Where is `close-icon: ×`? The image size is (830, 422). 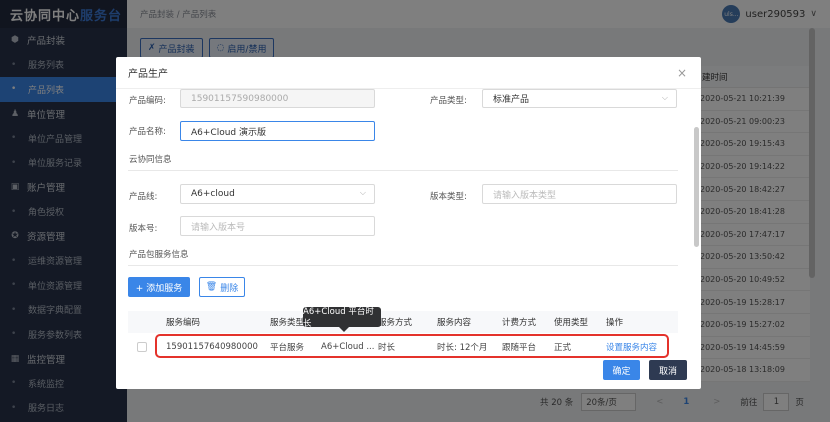 close-icon: × is located at coordinates (682, 73).